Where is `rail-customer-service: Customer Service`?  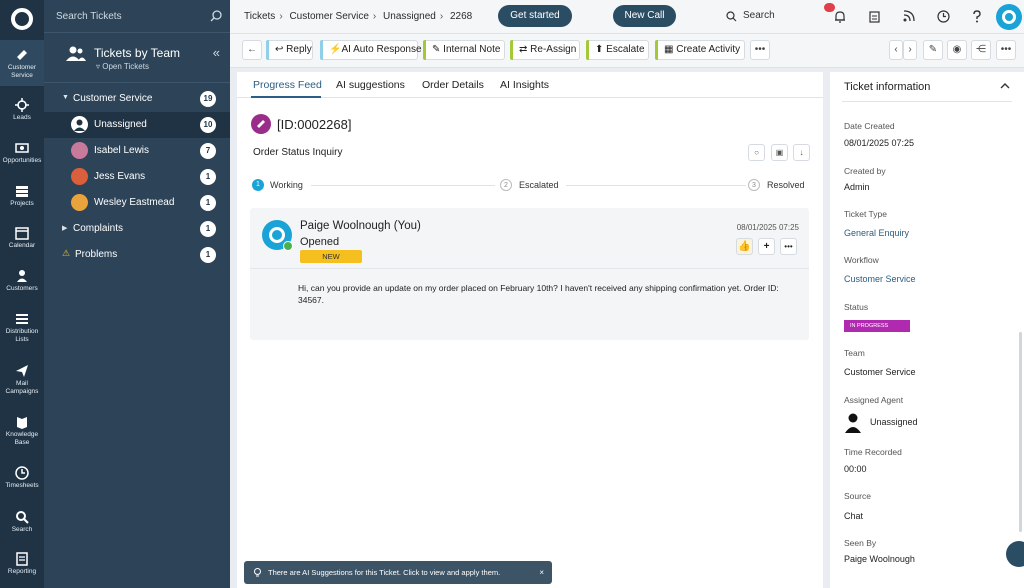 rail-customer-service: Customer Service is located at coordinates (22, 63).